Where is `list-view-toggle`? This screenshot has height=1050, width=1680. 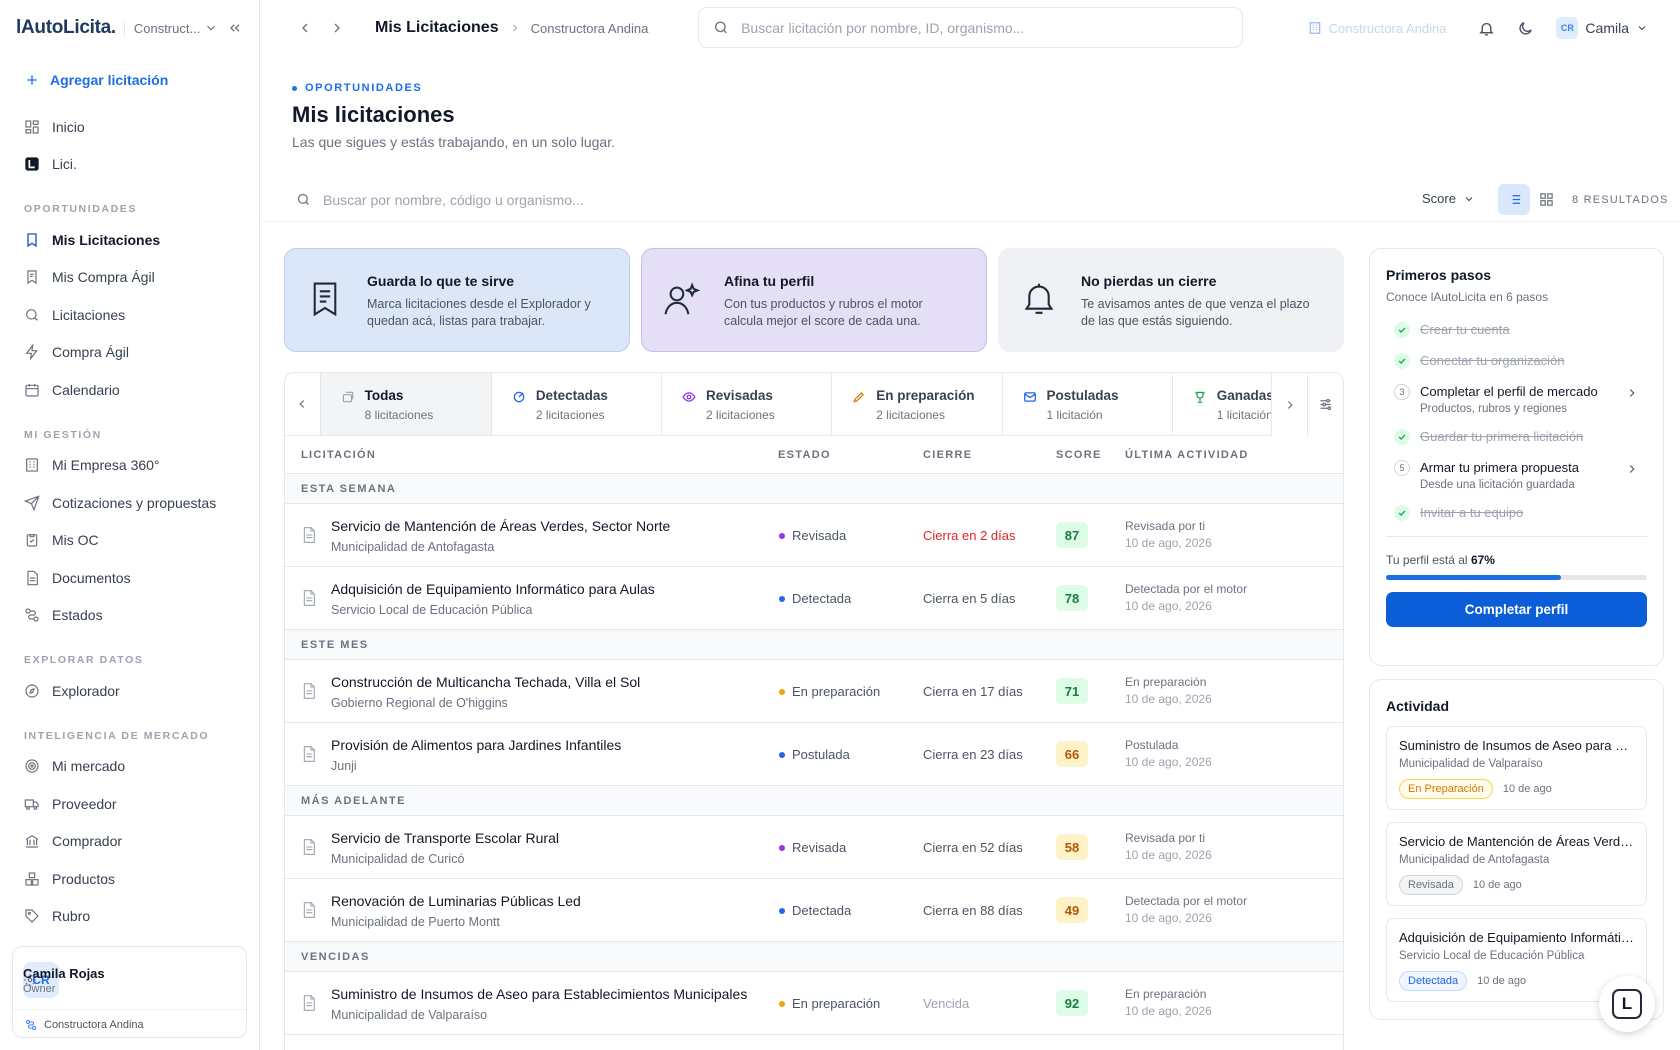 list-view-toggle is located at coordinates (1514, 199).